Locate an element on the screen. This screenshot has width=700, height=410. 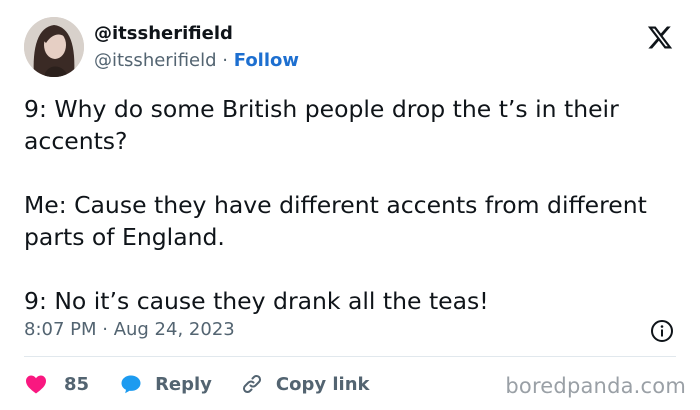
author-handle-line: @itssherifield · Follow is located at coordinates (196, 61).